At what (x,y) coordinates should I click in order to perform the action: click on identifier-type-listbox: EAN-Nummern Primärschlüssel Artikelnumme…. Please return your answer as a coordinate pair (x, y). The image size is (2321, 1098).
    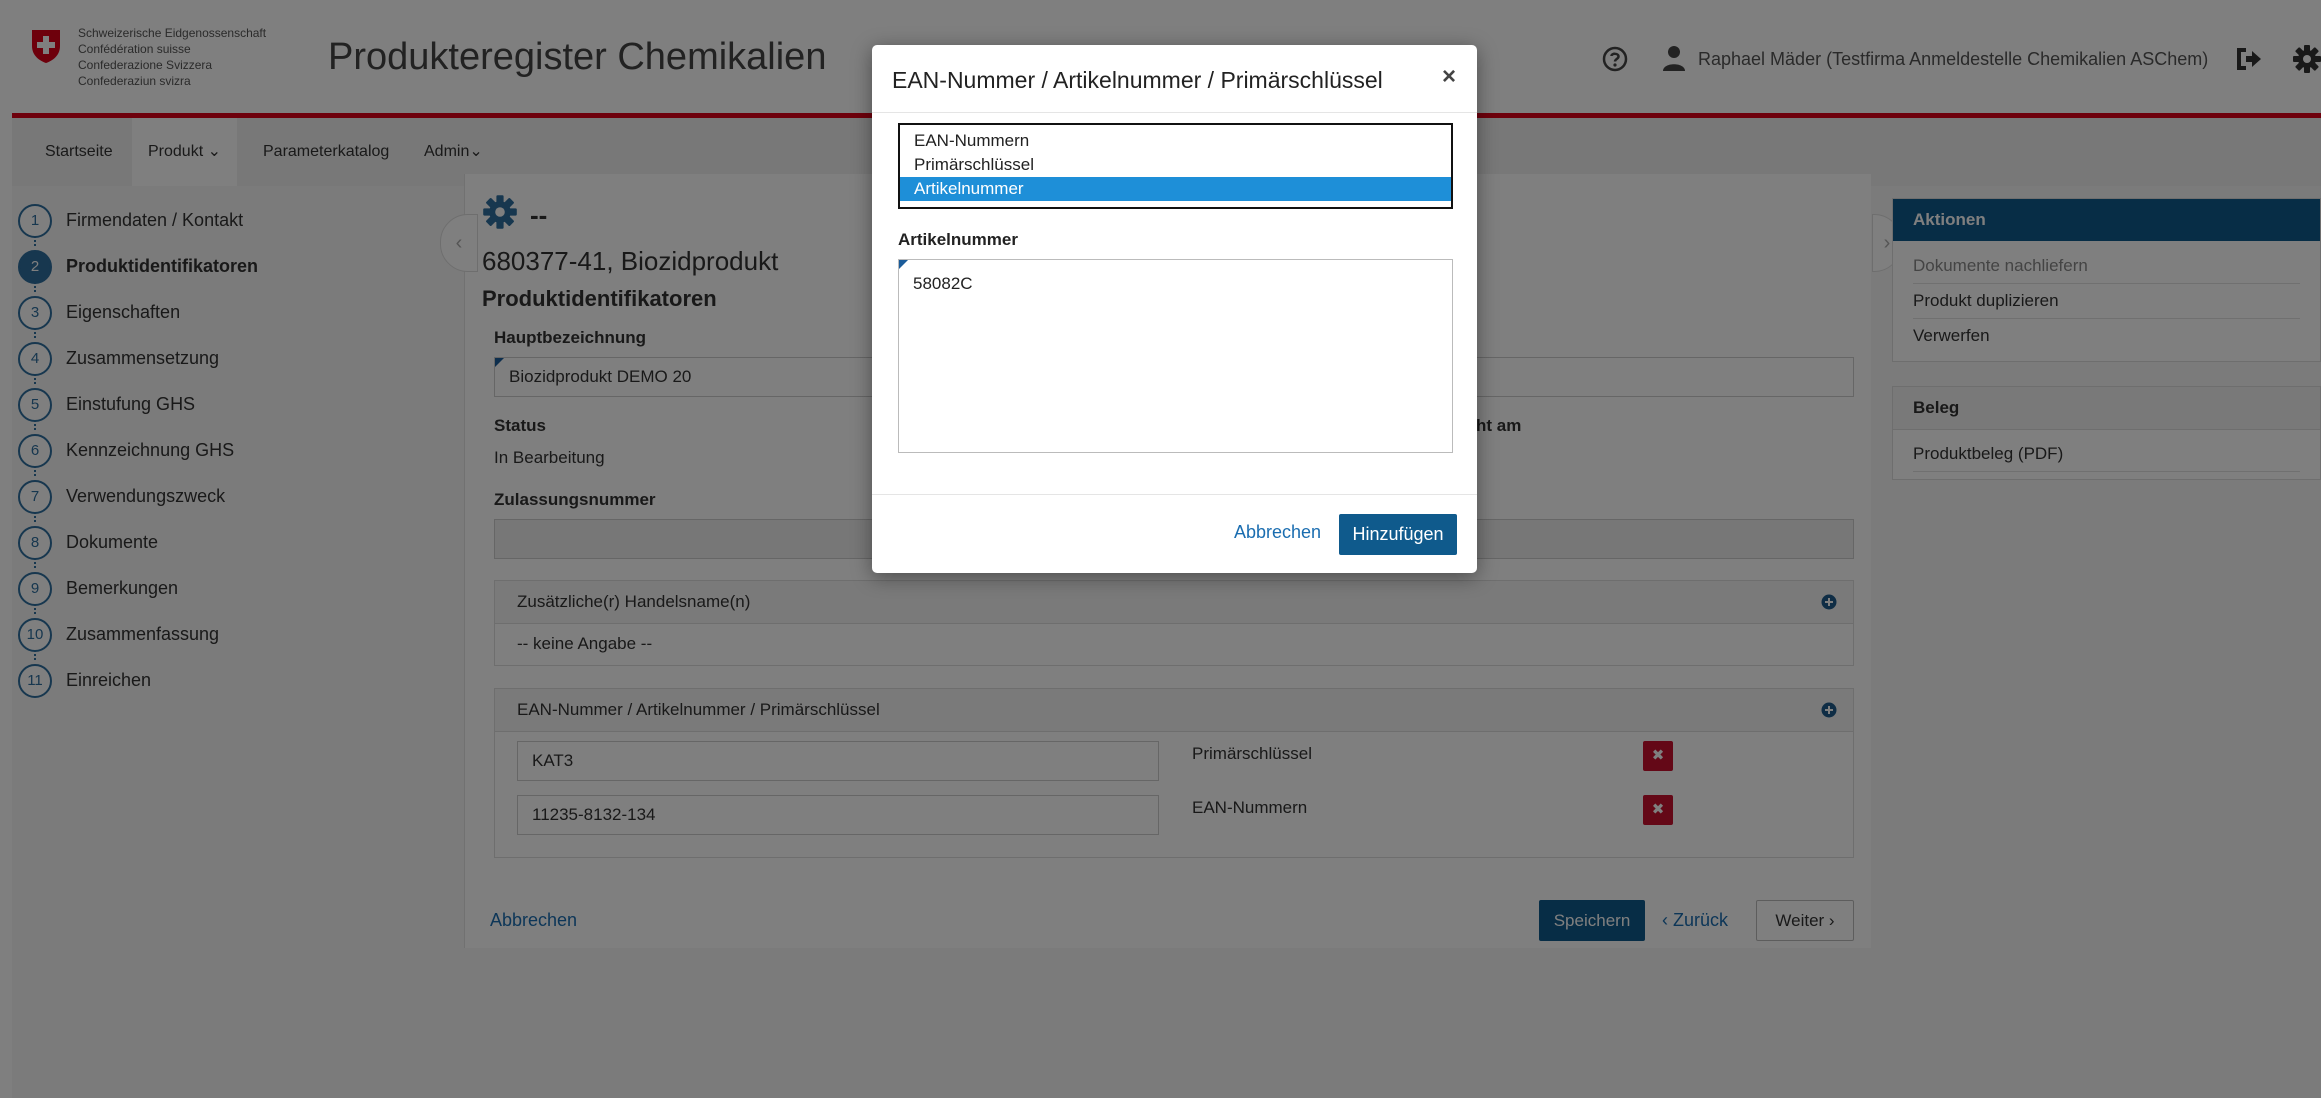
    Looking at the image, I should click on (1175, 166).